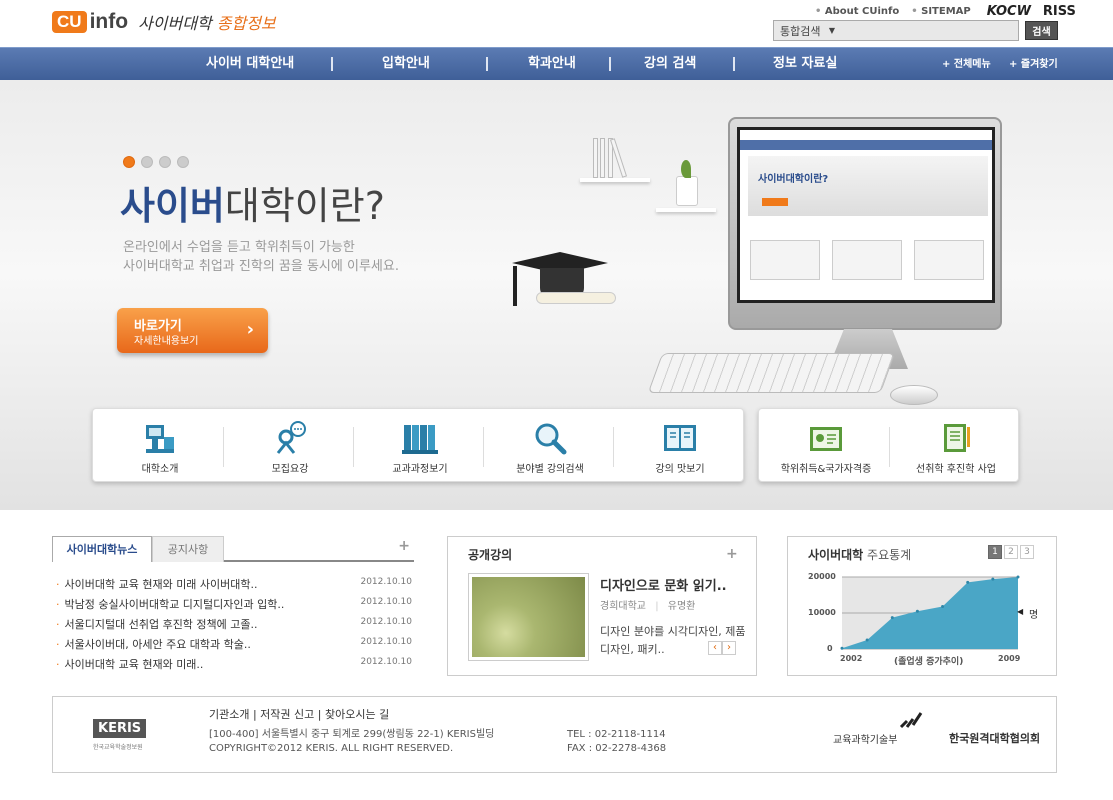 Image resolution: width=1113 pixels, height=800 pixels. Describe the element at coordinates (805, 64) in the screenshot. I see `nav-item-resources: 정보 자료실` at that location.